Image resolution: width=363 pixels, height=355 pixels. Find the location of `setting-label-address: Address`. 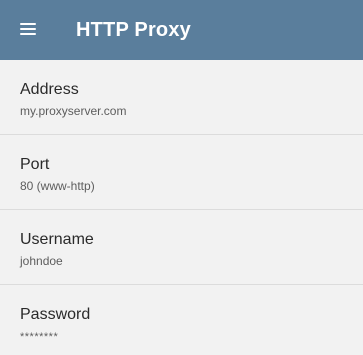

setting-label-address: Address is located at coordinates (49, 89).